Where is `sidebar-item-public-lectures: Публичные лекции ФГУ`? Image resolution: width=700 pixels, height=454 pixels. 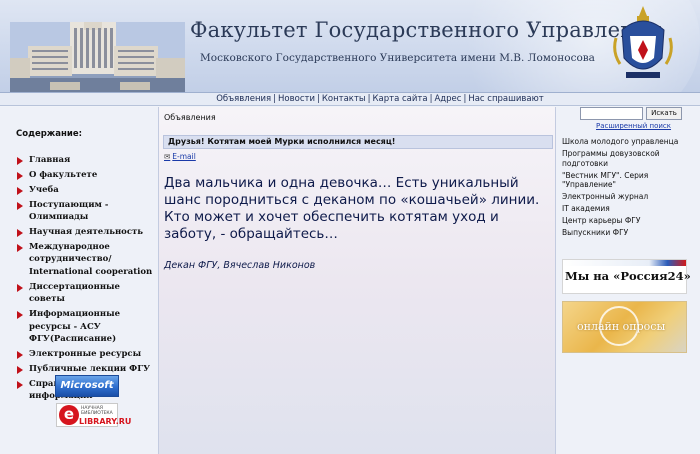
sidebar-item-public-lectures: Публичные лекции ФГУ is located at coordinates (85, 369).